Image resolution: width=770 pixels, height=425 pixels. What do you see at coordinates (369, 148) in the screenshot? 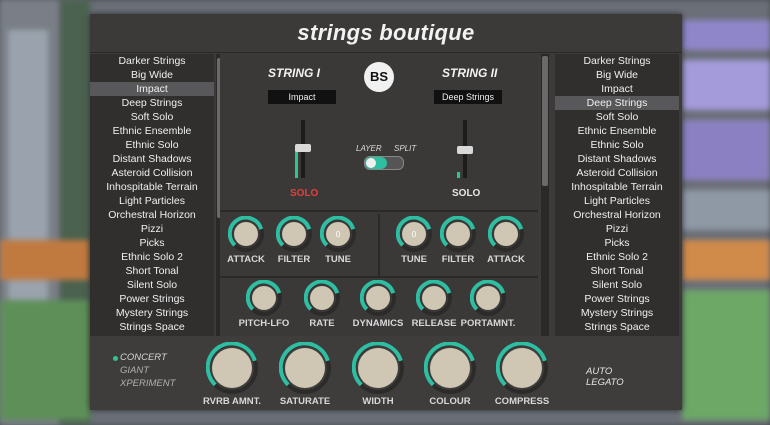
I see `layer-label: LAYER` at bounding box center [369, 148].